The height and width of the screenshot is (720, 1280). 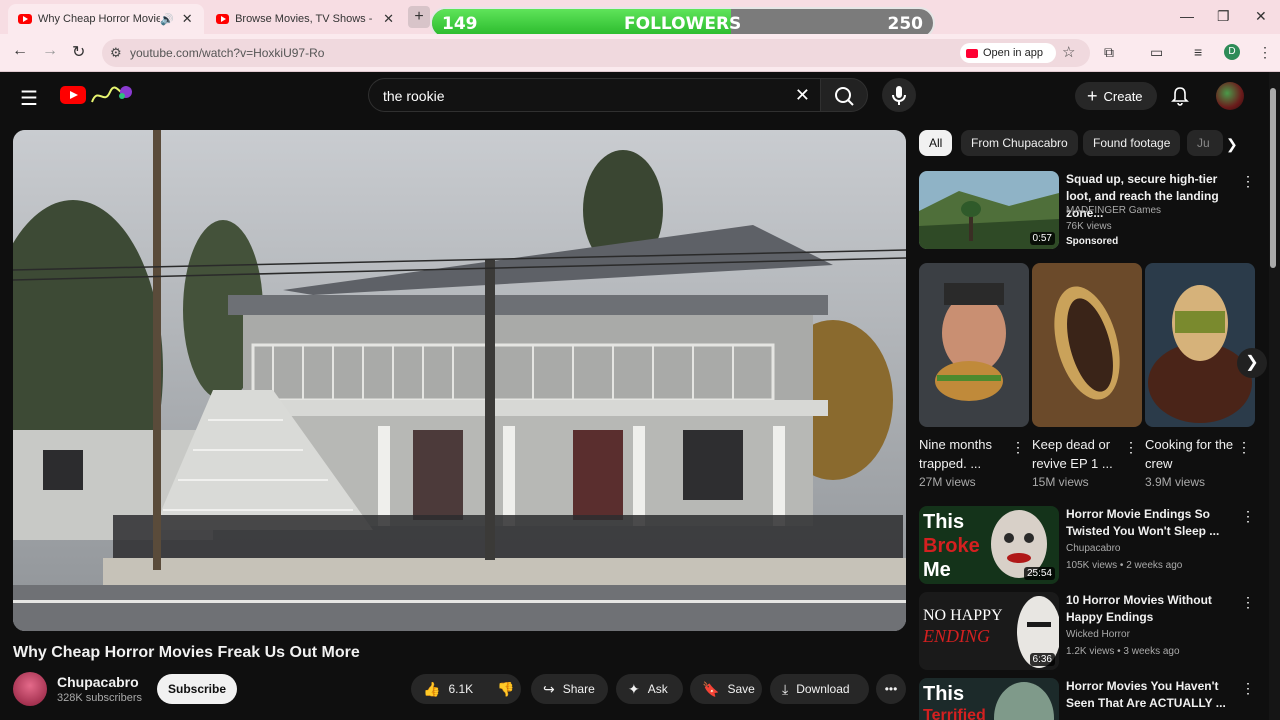 I want to click on create-label: Create, so click(x=1123, y=96).